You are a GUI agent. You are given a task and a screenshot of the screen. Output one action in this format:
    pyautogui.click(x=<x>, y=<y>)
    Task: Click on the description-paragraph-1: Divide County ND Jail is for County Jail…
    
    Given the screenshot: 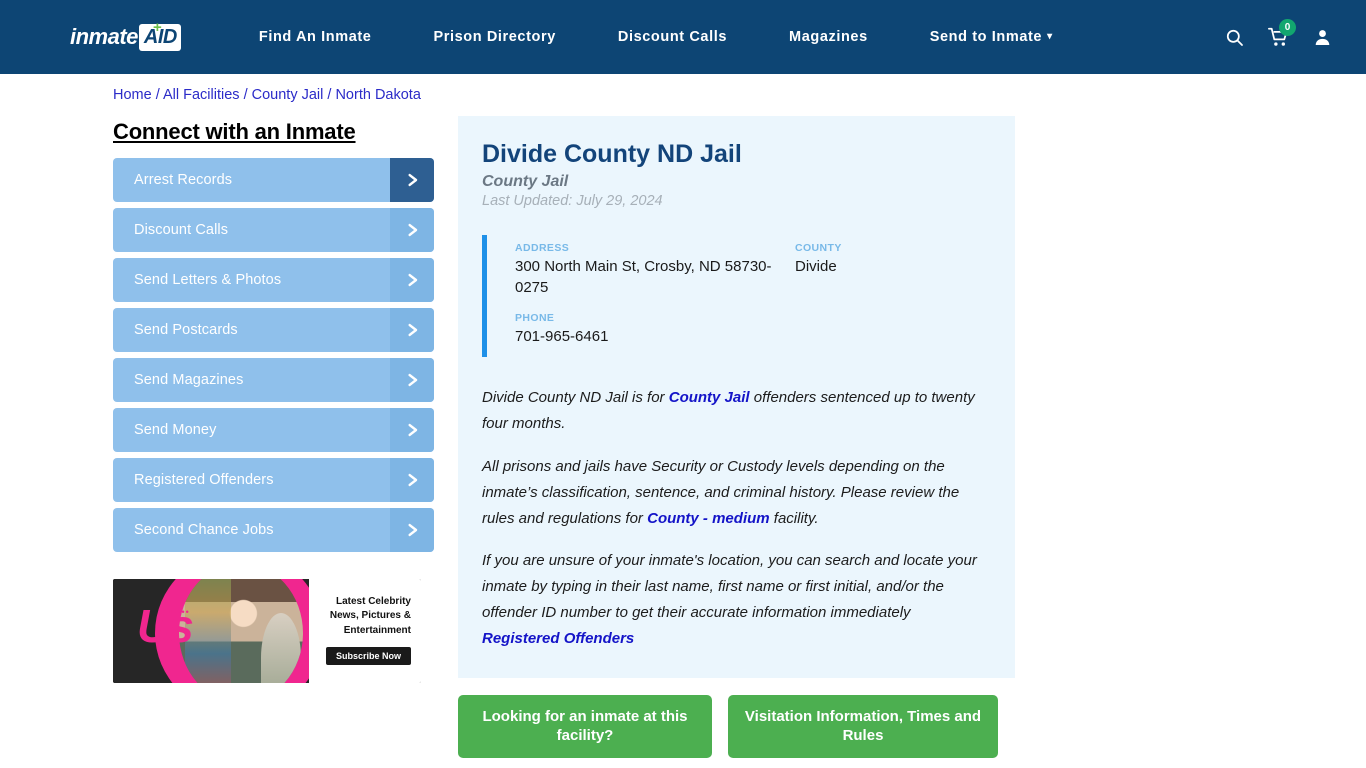 What is the action you would take?
    pyautogui.click(x=734, y=411)
    